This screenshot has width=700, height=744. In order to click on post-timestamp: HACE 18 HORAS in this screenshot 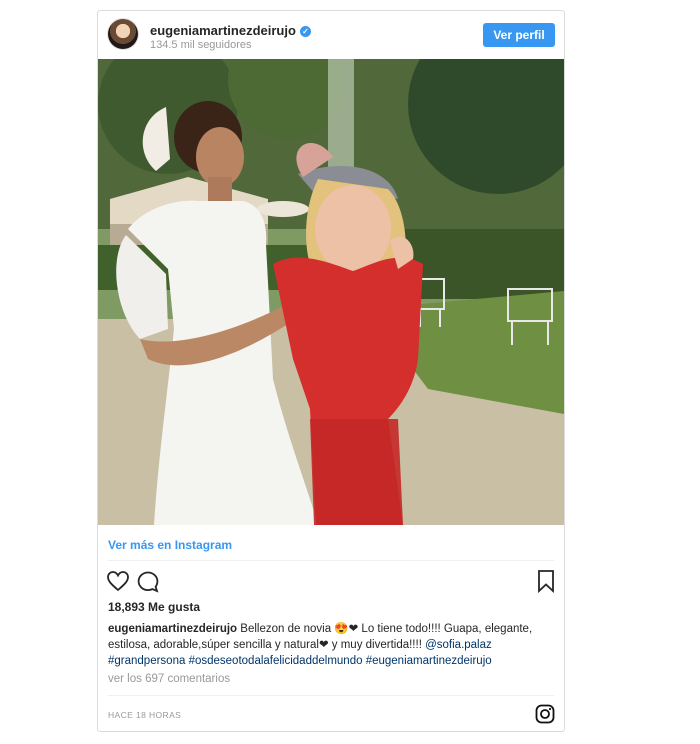, I will do `click(145, 715)`.